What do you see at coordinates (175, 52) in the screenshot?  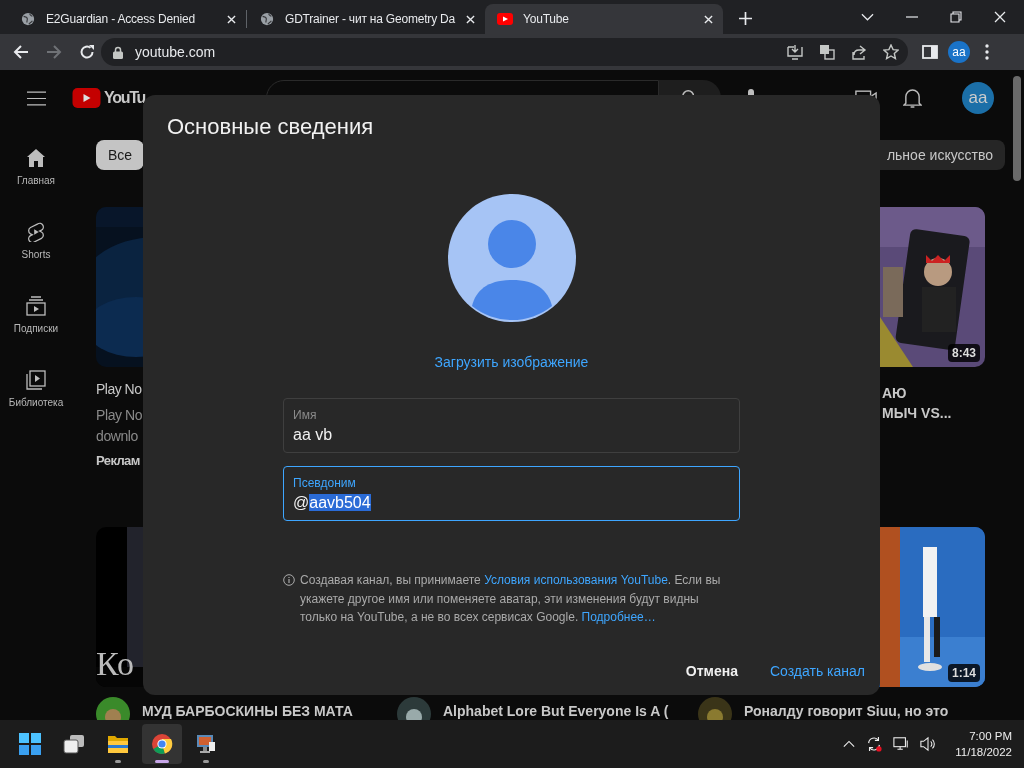 I see `url-text: youtube.com` at bounding box center [175, 52].